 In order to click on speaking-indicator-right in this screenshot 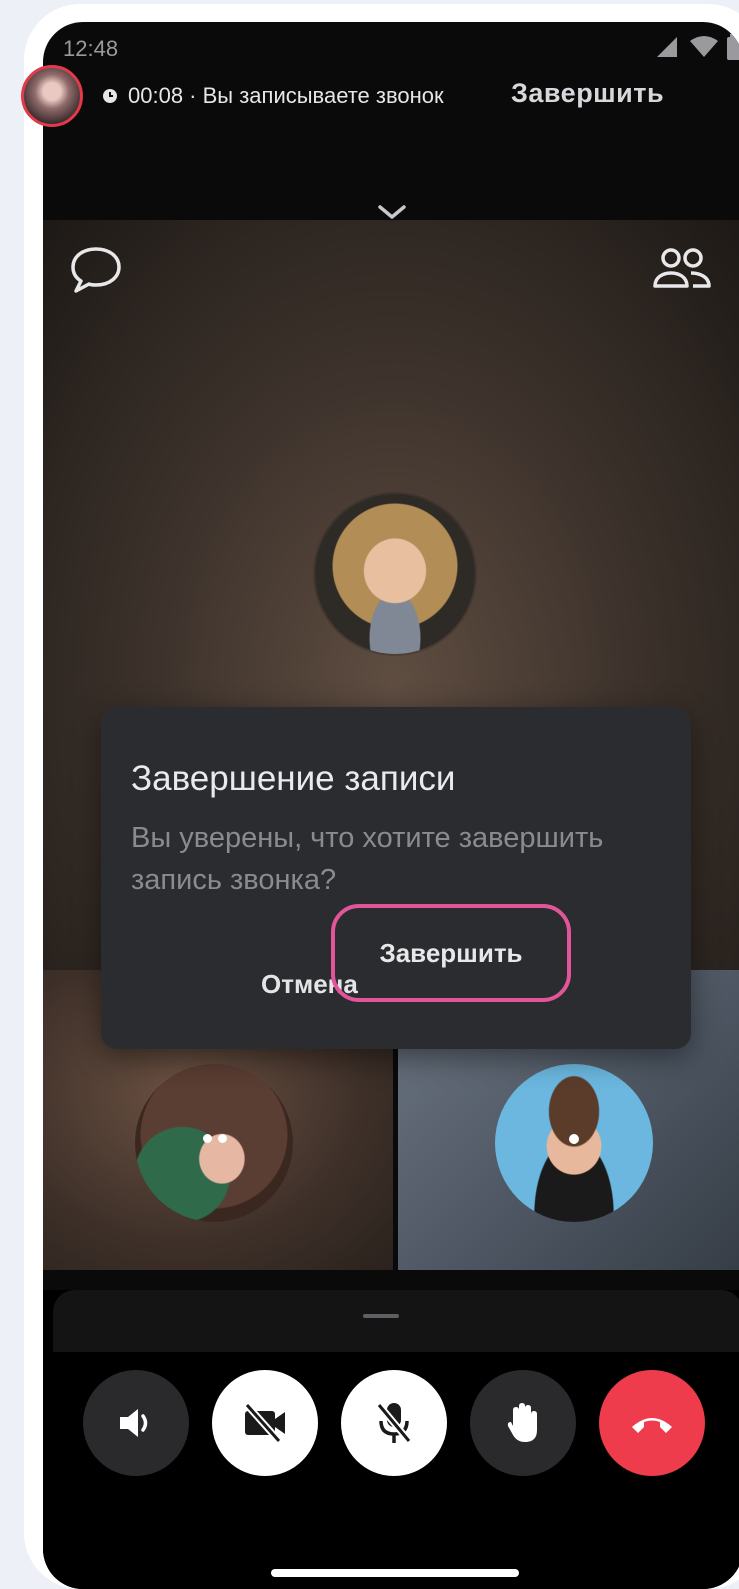, I will do `click(574, 1139)`.